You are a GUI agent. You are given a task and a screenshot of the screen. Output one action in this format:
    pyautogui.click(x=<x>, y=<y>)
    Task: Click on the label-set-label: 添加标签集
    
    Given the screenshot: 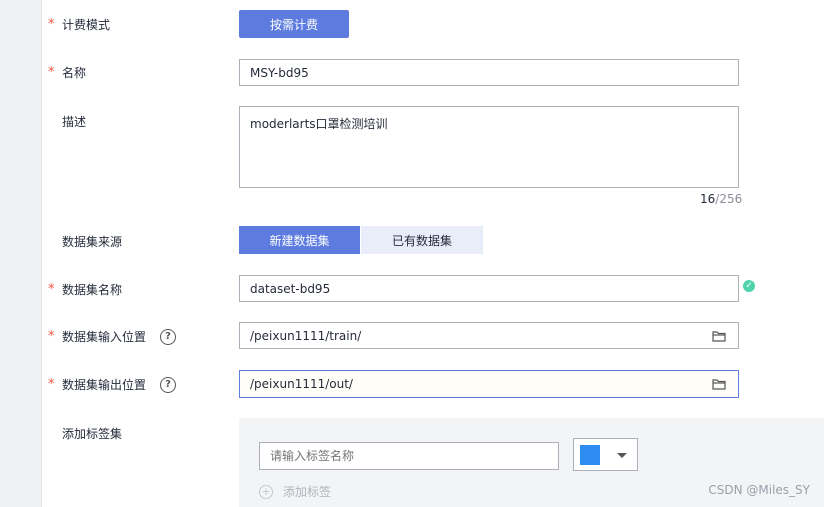 What is the action you would take?
    pyautogui.click(x=85, y=433)
    